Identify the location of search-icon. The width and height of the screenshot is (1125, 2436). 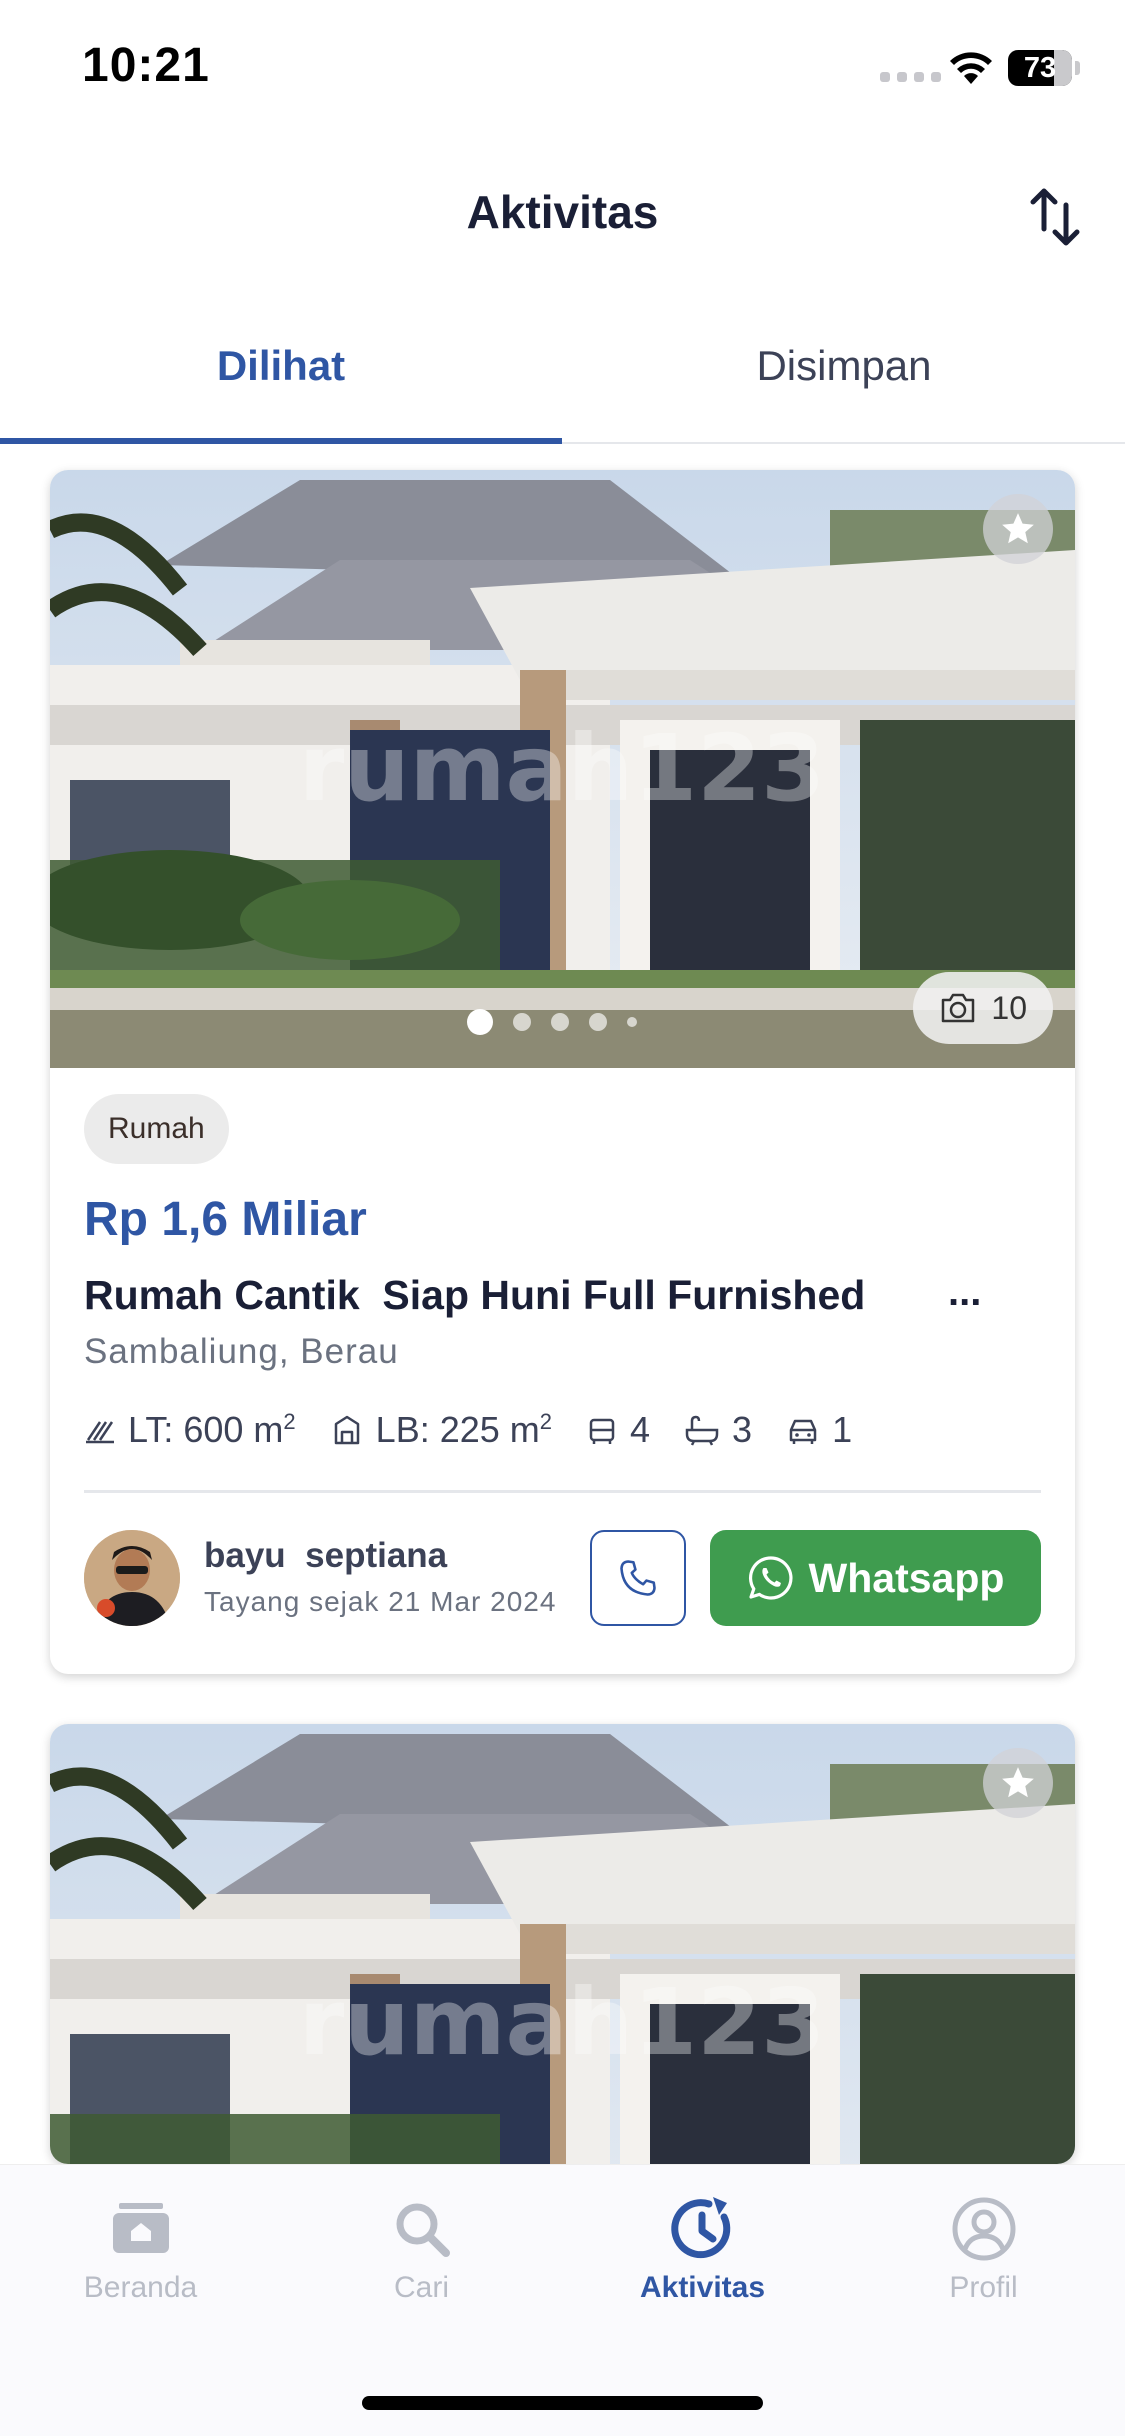
(423, 2230).